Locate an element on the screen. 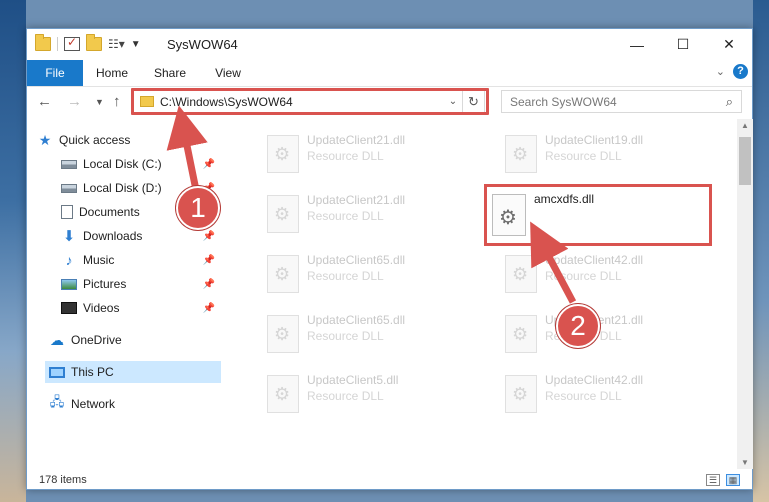  desktop-background-left is located at coordinates (13, 251).